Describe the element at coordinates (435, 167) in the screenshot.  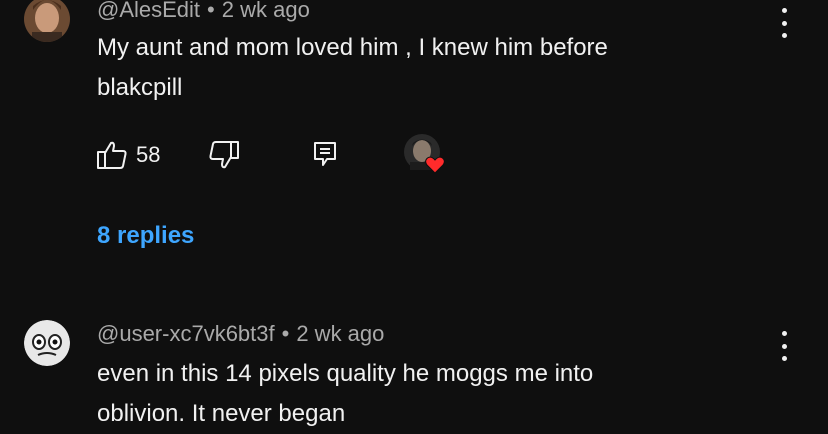
I see `heart-icon` at that location.